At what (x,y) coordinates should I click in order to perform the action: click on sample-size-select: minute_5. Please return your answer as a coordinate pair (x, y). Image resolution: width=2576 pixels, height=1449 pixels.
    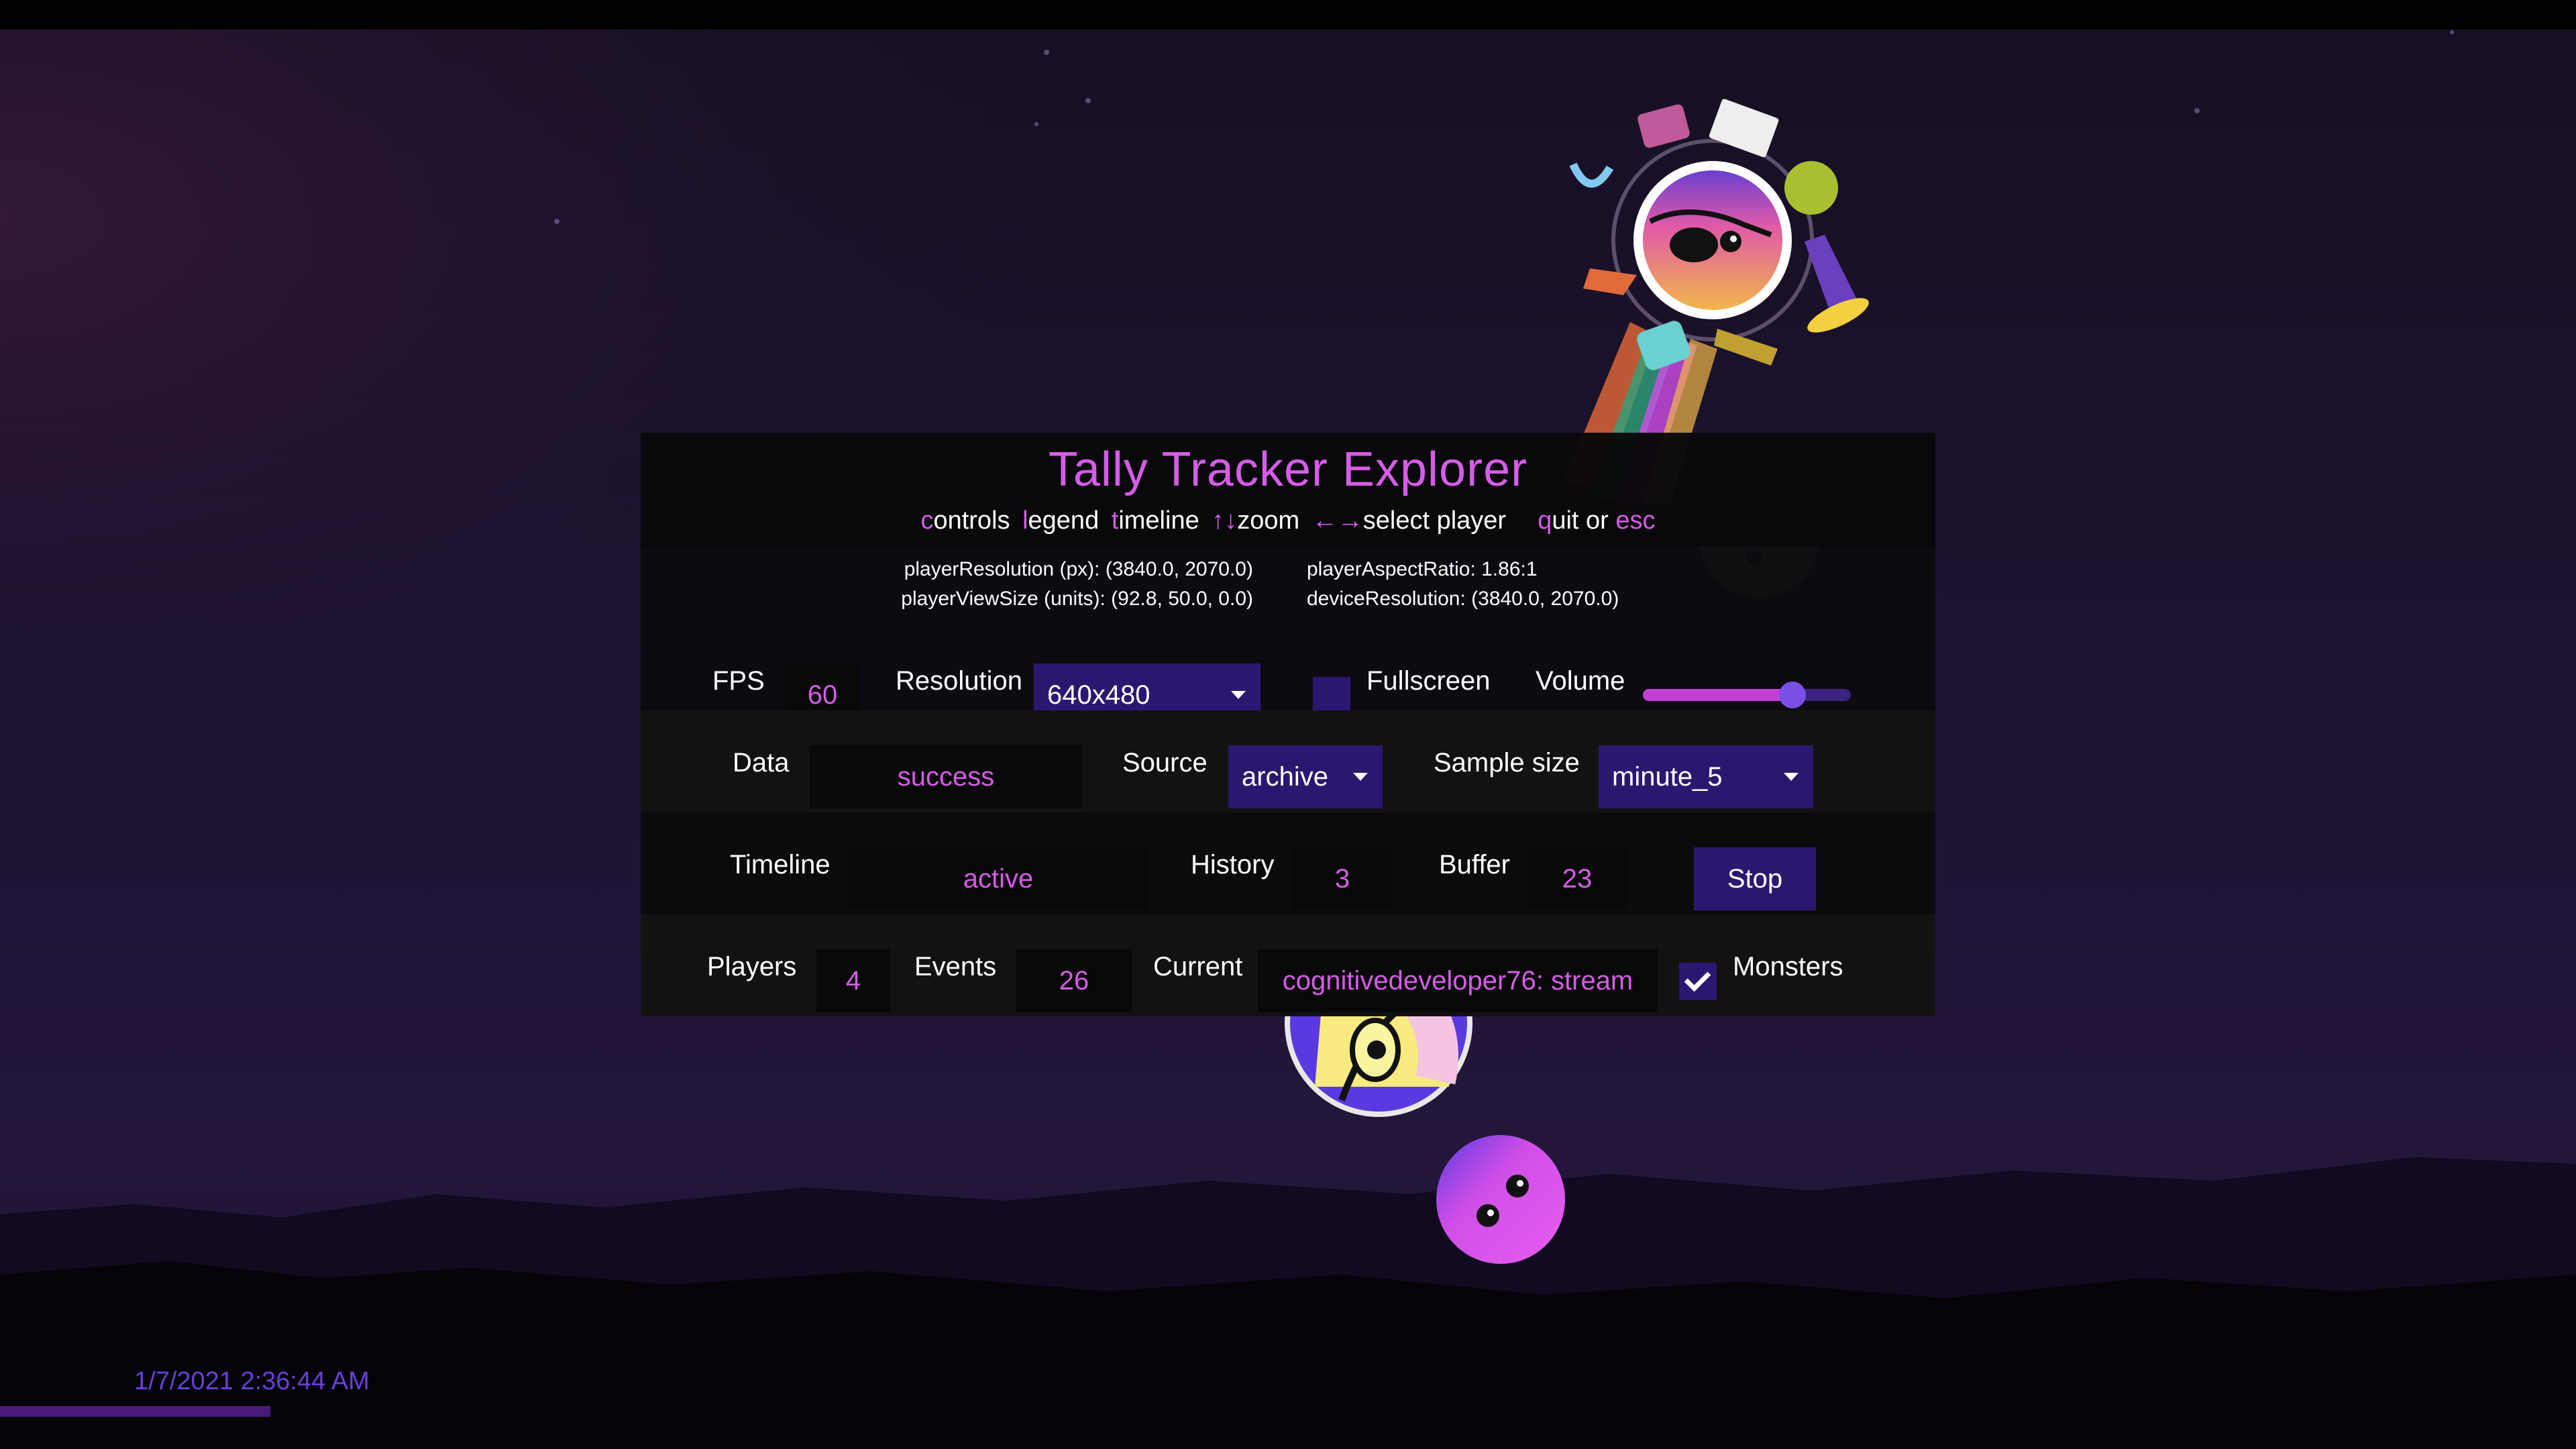
    Looking at the image, I should click on (1706, 776).